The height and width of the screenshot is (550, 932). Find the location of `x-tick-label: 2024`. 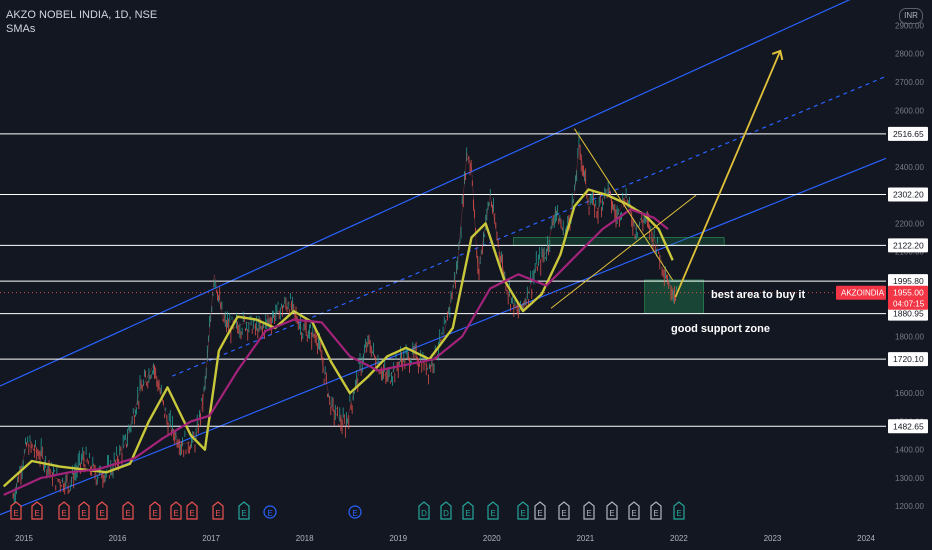

x-tick-label: 2024 is located at coordinates (866, 538).